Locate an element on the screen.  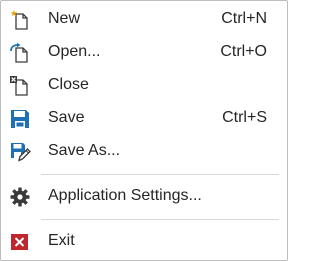
menu-item-new: New Ctrl+N is located at coordinates (144, 19).